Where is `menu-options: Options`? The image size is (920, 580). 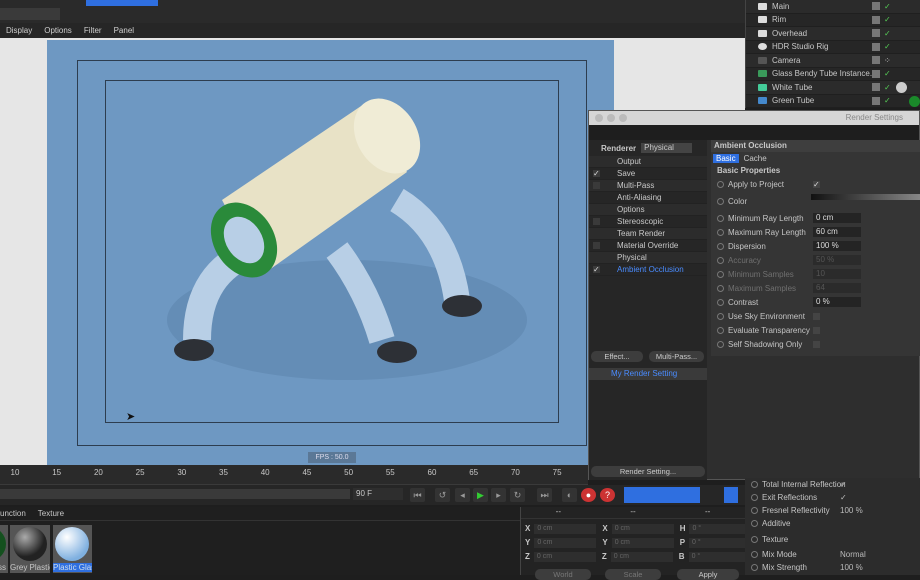 menu-options: Options is located at coordinates (58, 30).